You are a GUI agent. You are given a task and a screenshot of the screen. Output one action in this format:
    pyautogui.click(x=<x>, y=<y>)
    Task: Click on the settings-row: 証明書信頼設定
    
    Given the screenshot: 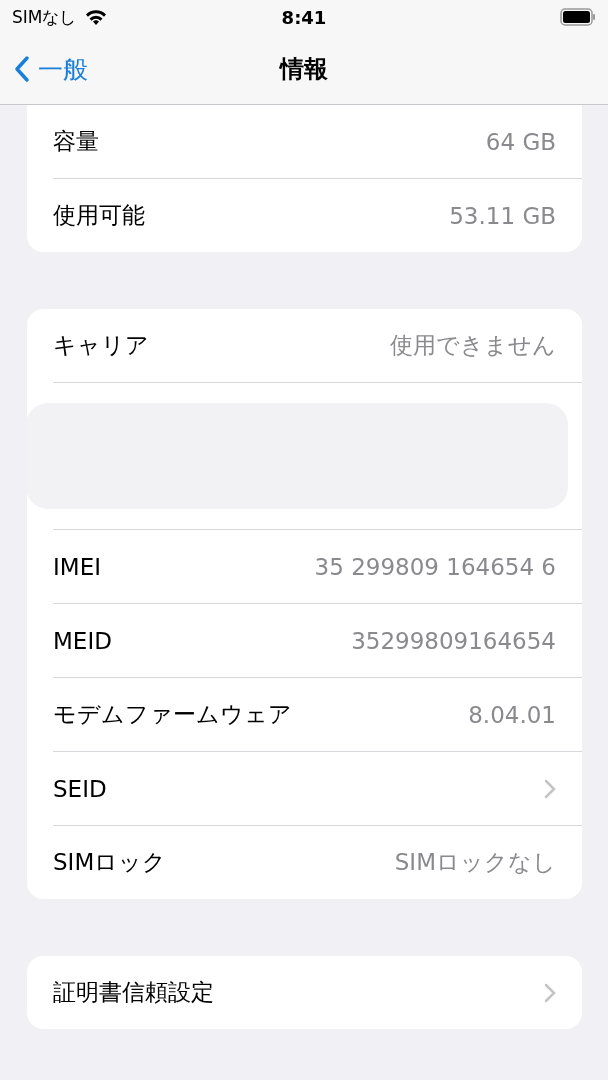 What is the action you would take?
    pyautogui.click(x=317, y=992)
    